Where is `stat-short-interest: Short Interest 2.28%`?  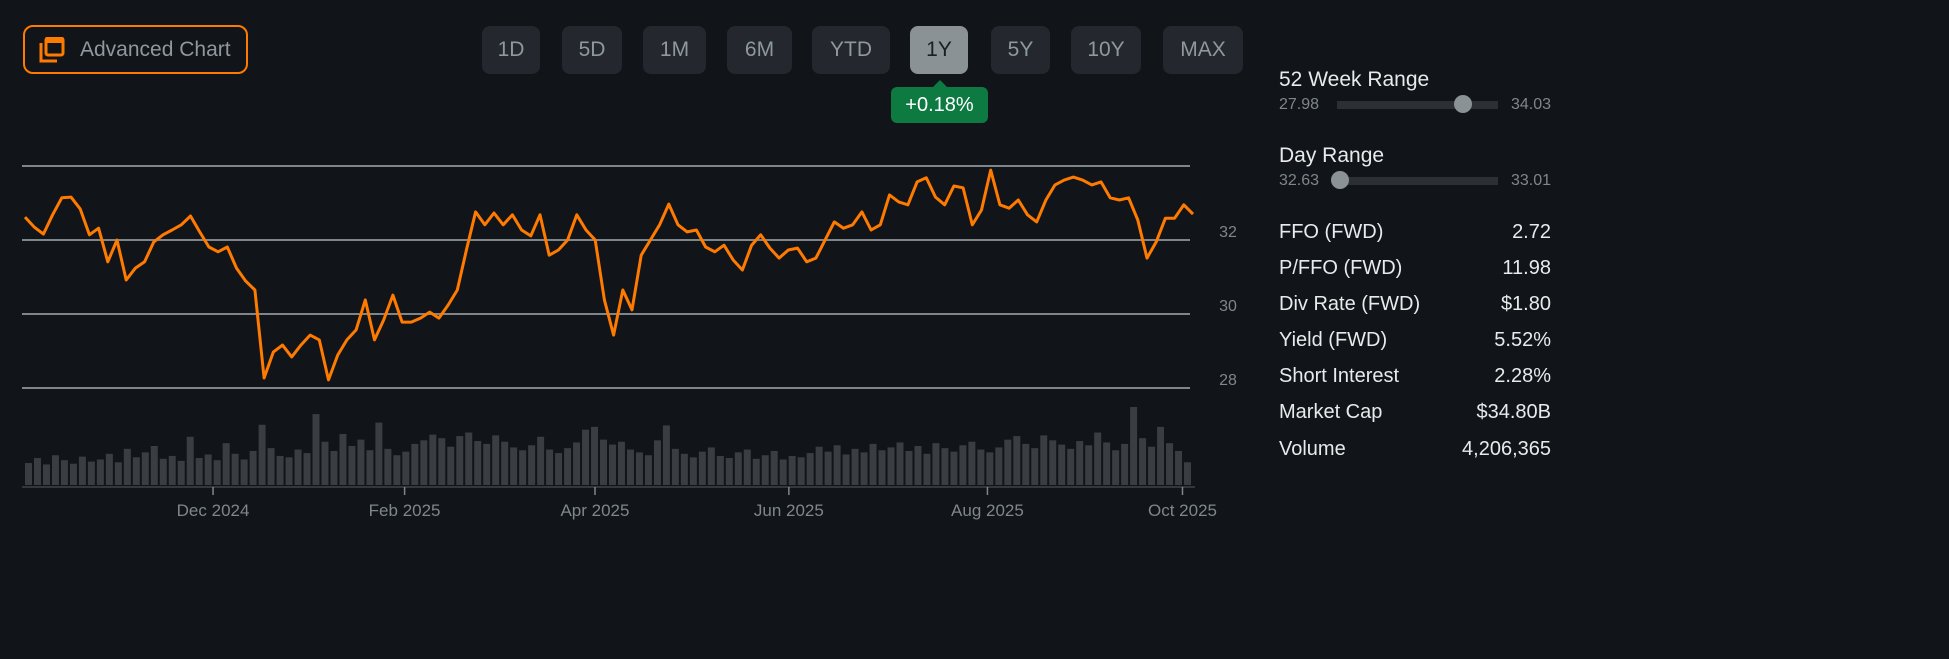
stat-short-interest: Short Interest 2.28% is located at coordinates (1415, 376).